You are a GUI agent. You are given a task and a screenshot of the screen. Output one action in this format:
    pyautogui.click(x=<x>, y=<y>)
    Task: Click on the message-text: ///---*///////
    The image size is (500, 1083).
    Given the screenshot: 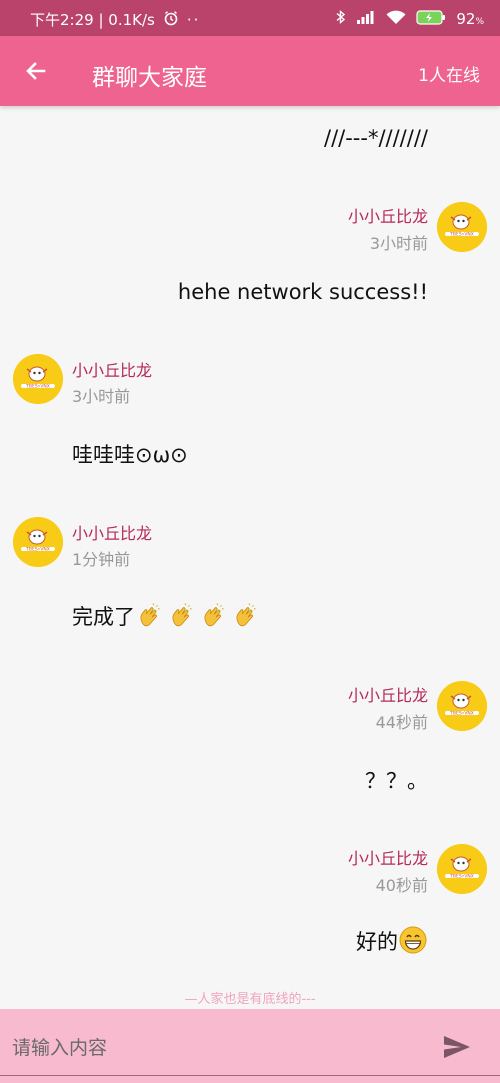 What is the action you would take?
    pyautogui.click(x=376, y=138)
    